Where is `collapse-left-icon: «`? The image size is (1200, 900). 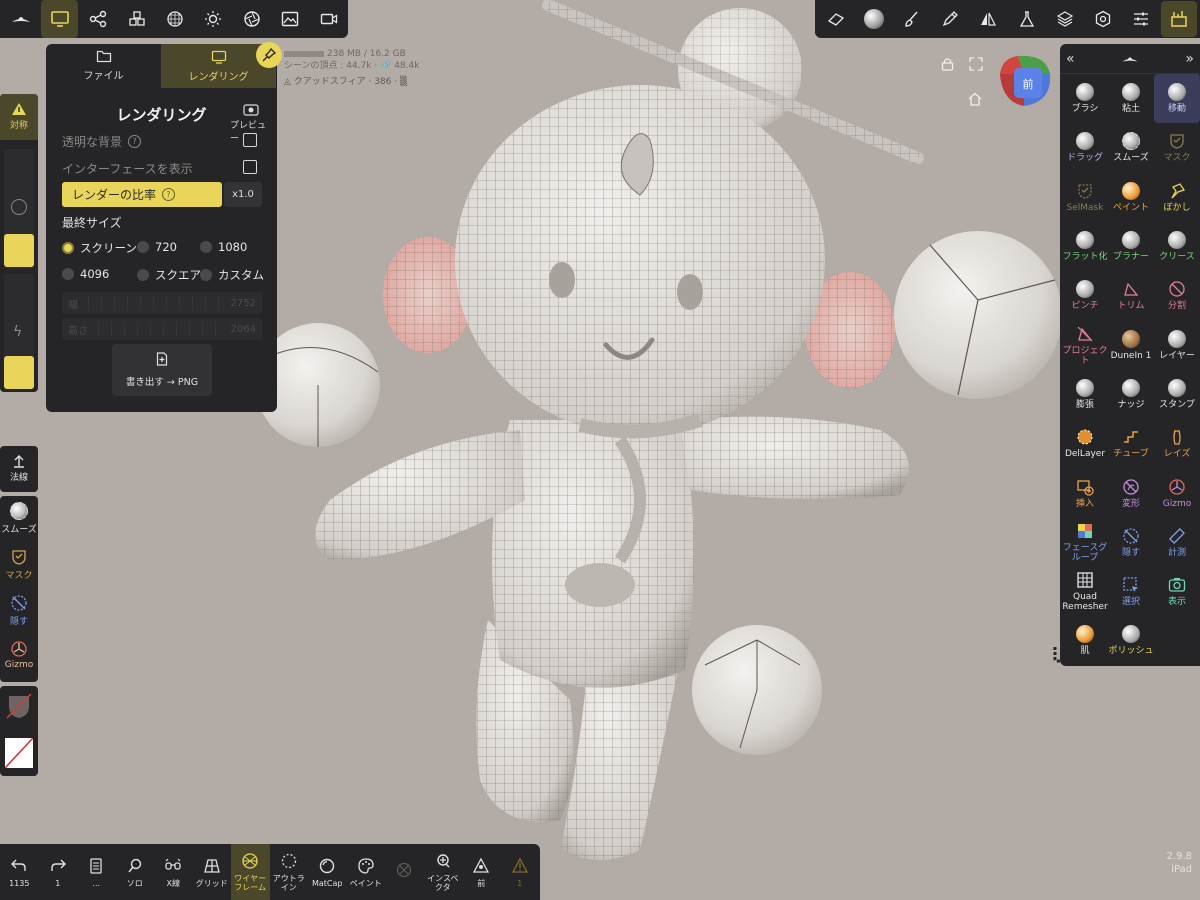
collapse-left-icon: « is located at coordinates (1070, 59).